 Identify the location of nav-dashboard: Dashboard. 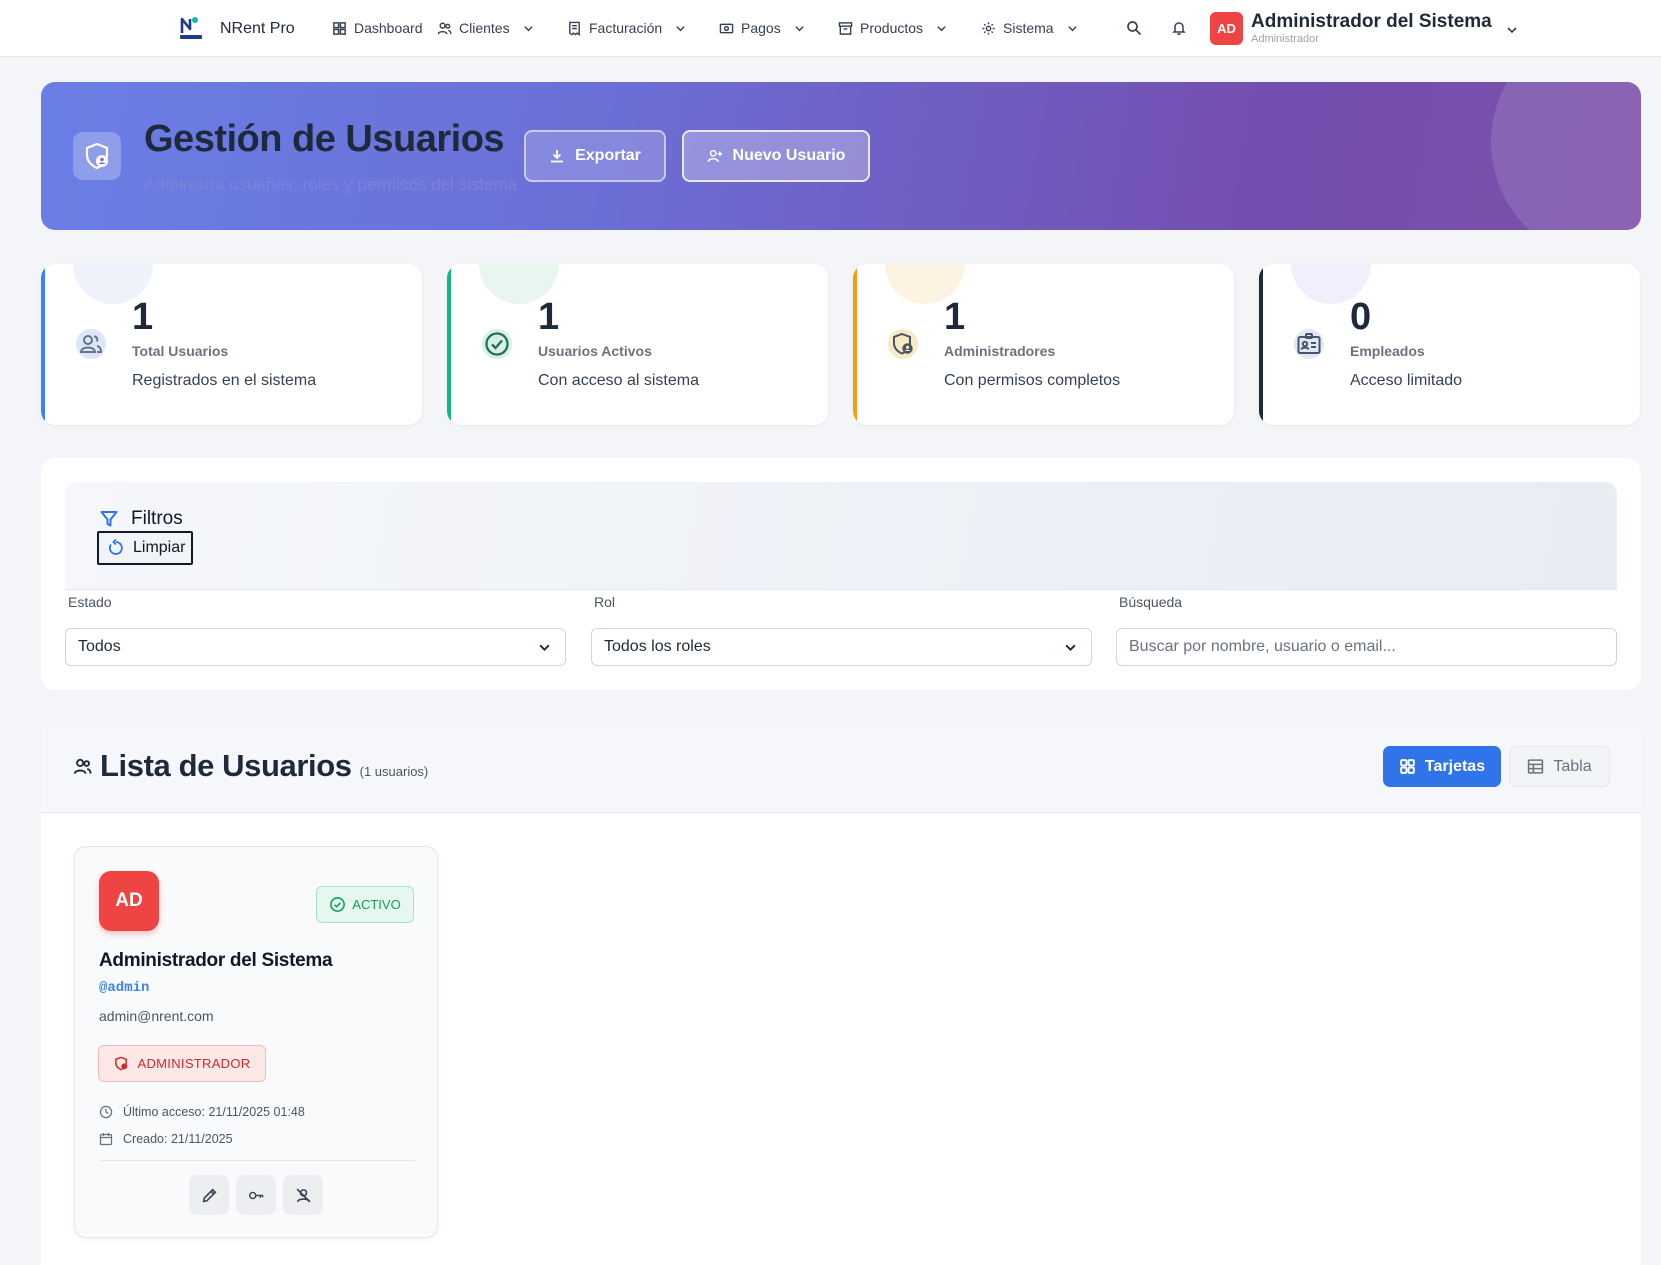
(377, 28).